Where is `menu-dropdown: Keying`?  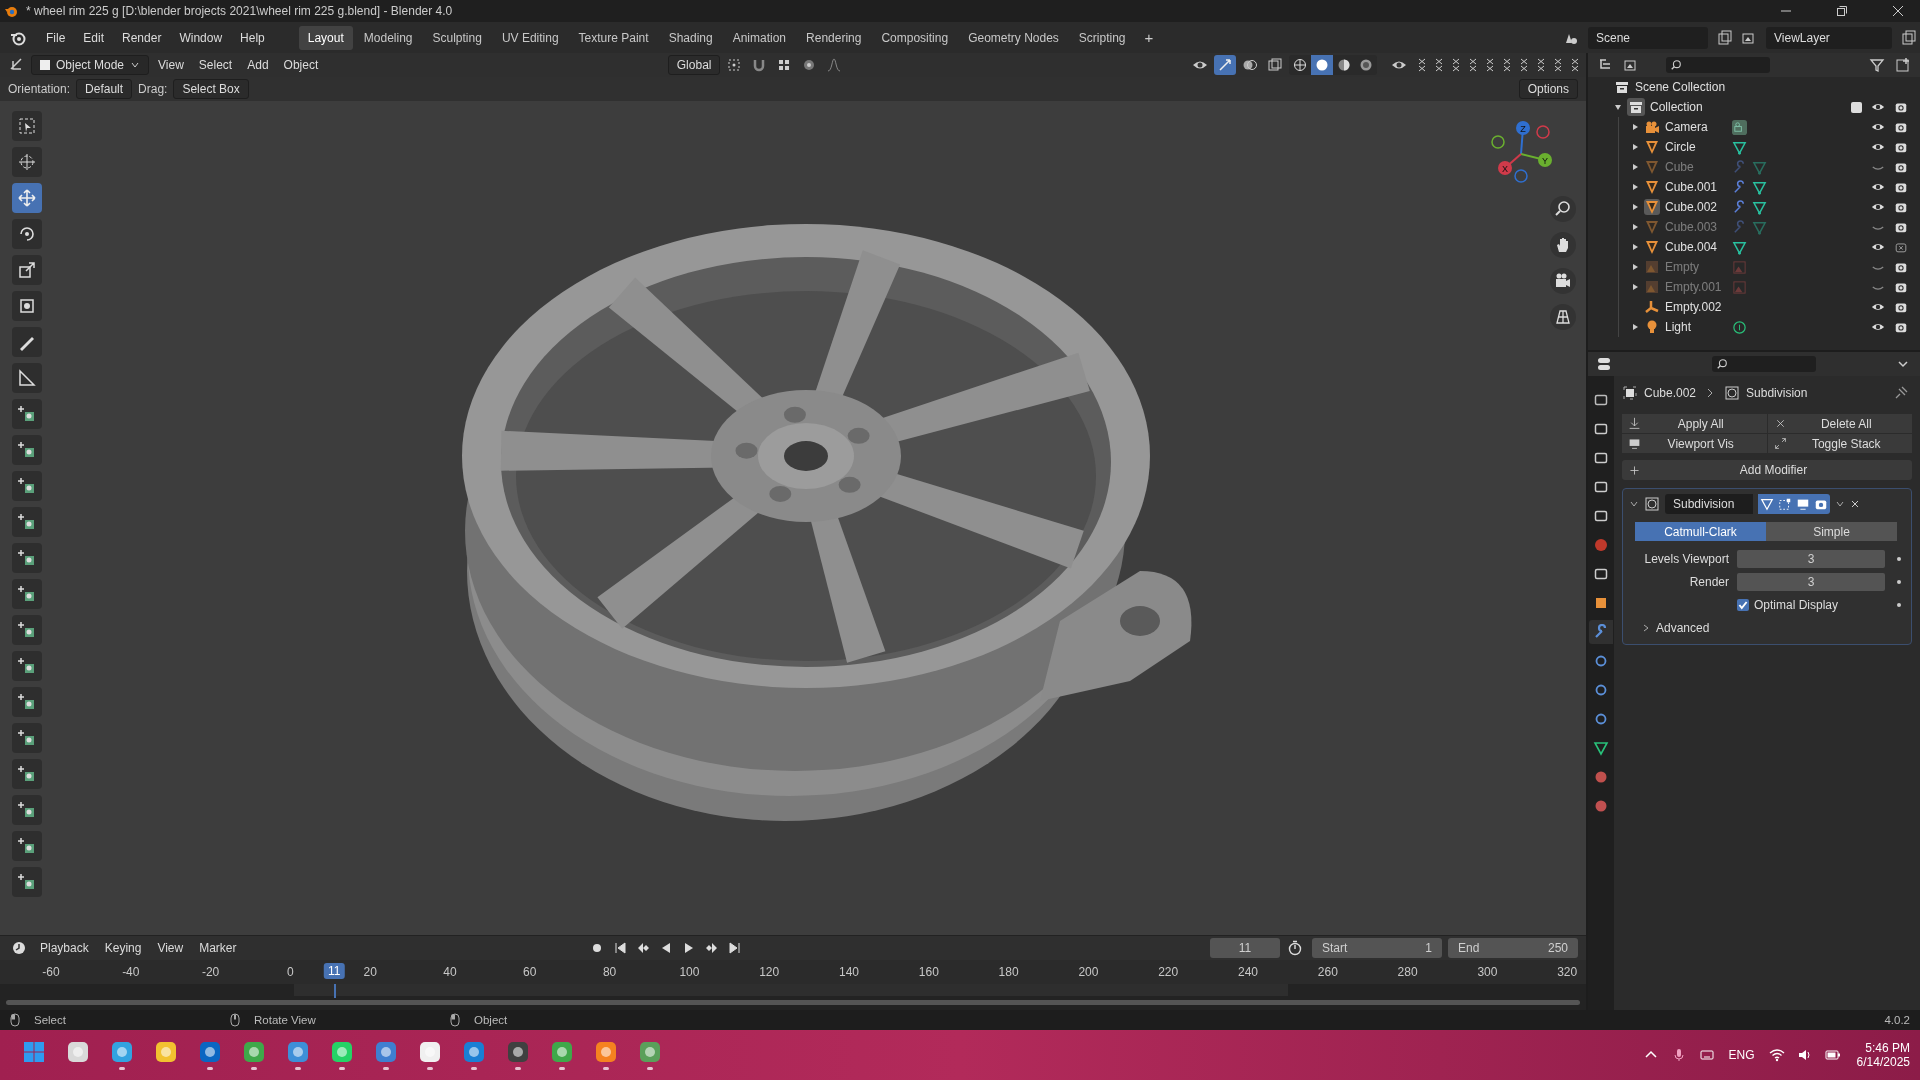 menu-dropdown: Keying is located at coordinates (123, 948).